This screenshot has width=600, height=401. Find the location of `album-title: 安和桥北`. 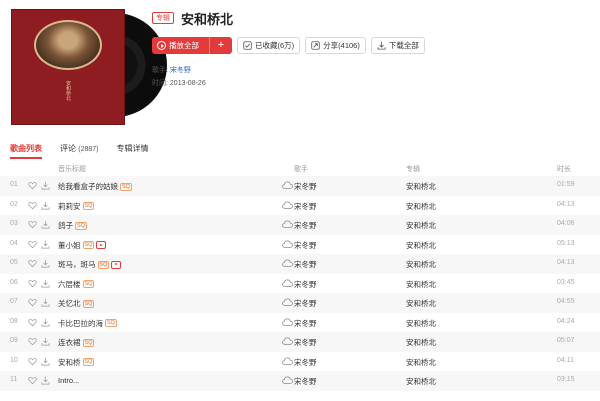

album-title: 安和桥北 is located at coordinates (207, 19).